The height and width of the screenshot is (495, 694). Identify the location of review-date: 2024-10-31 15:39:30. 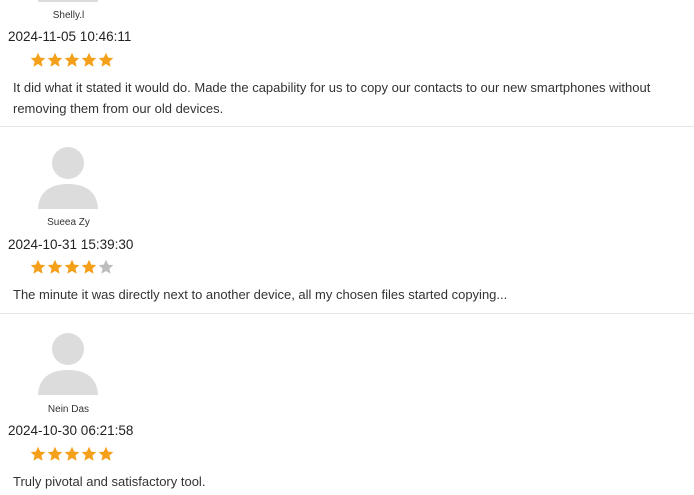
(71, 244).